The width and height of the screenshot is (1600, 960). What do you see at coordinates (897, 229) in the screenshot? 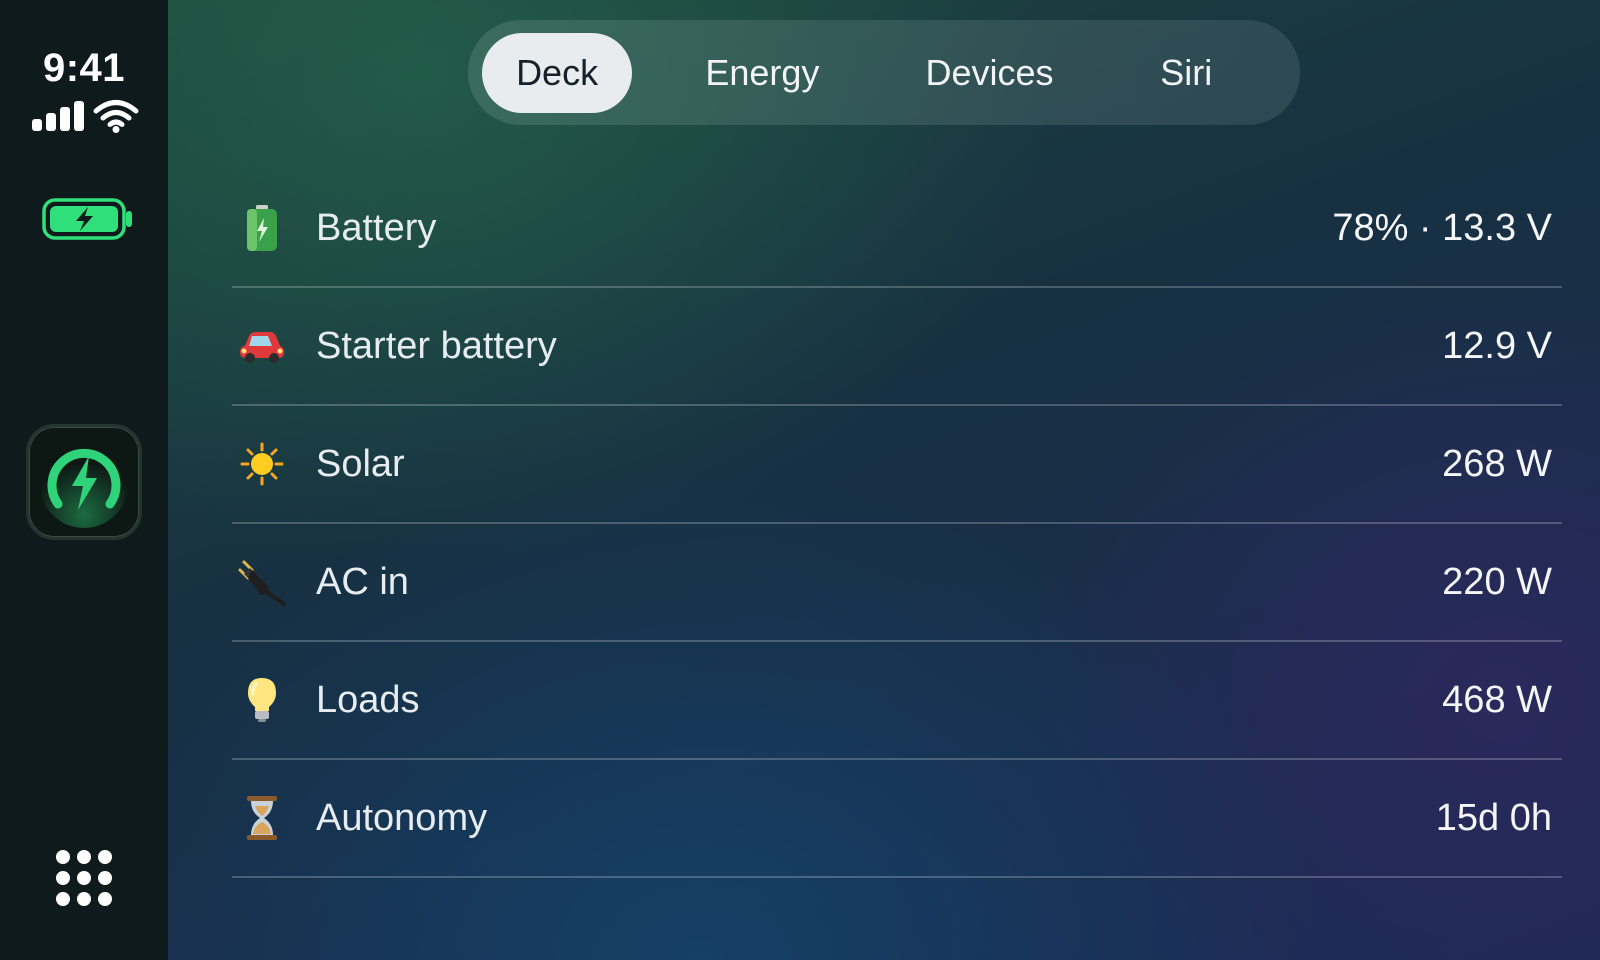
I see `row-battery: Battery 78% · 13.3 V` at bounding box center [897, 229].